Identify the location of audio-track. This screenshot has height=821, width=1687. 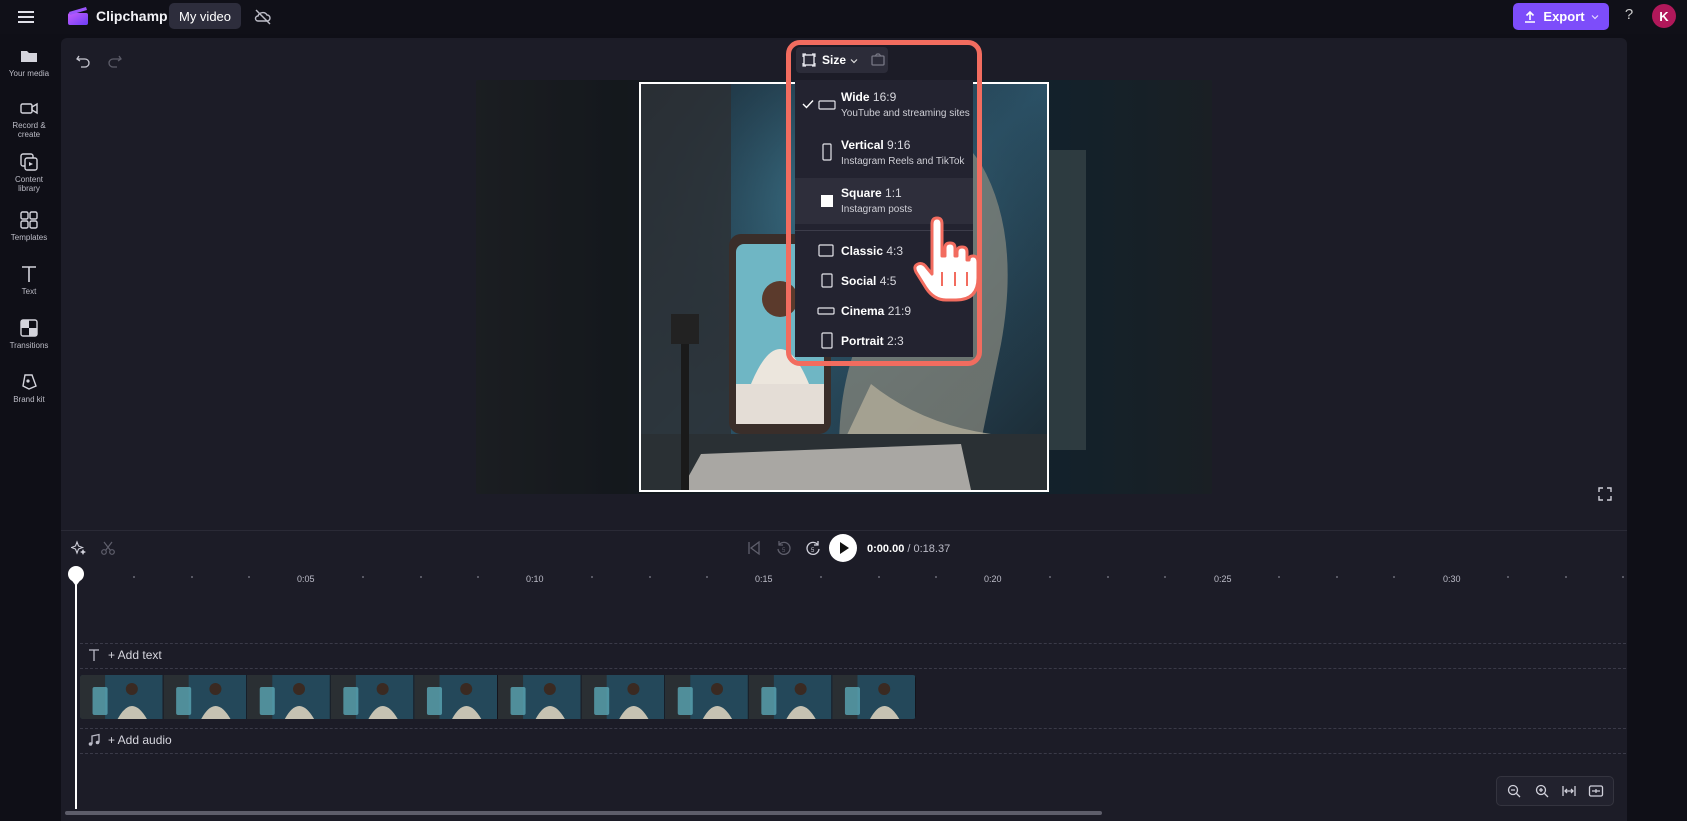
(853, 741).